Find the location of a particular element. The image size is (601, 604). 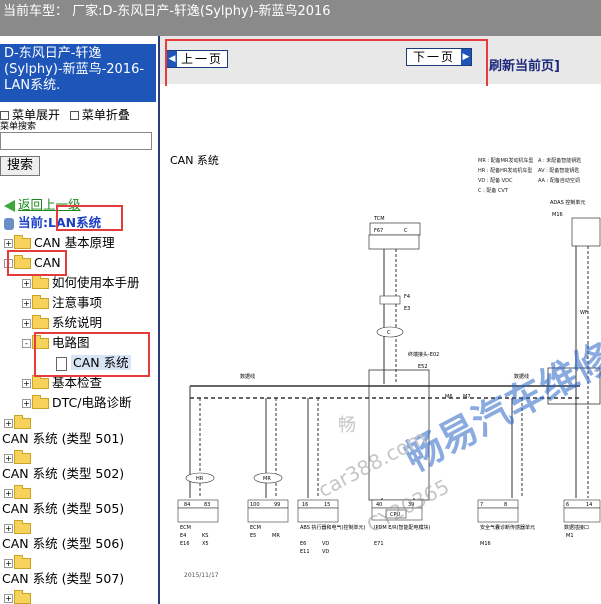

adas-label: ADAS 控制单元 is located at coordinates (567, 202).